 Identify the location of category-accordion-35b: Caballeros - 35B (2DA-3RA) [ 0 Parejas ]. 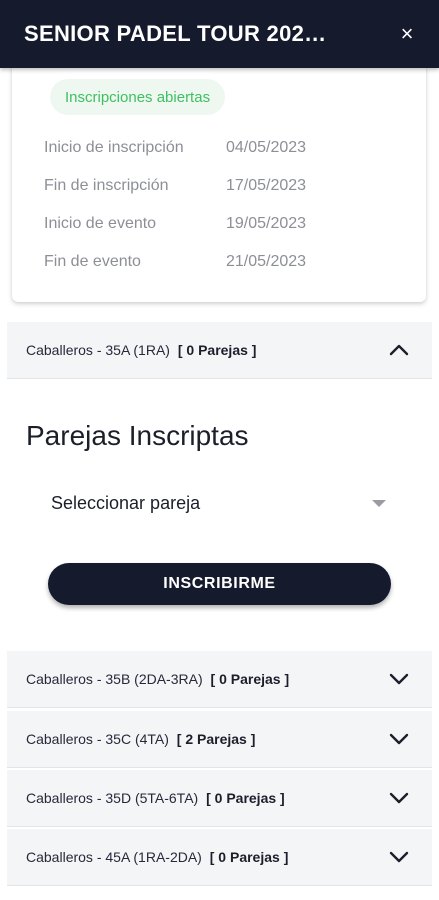
(219, 679).